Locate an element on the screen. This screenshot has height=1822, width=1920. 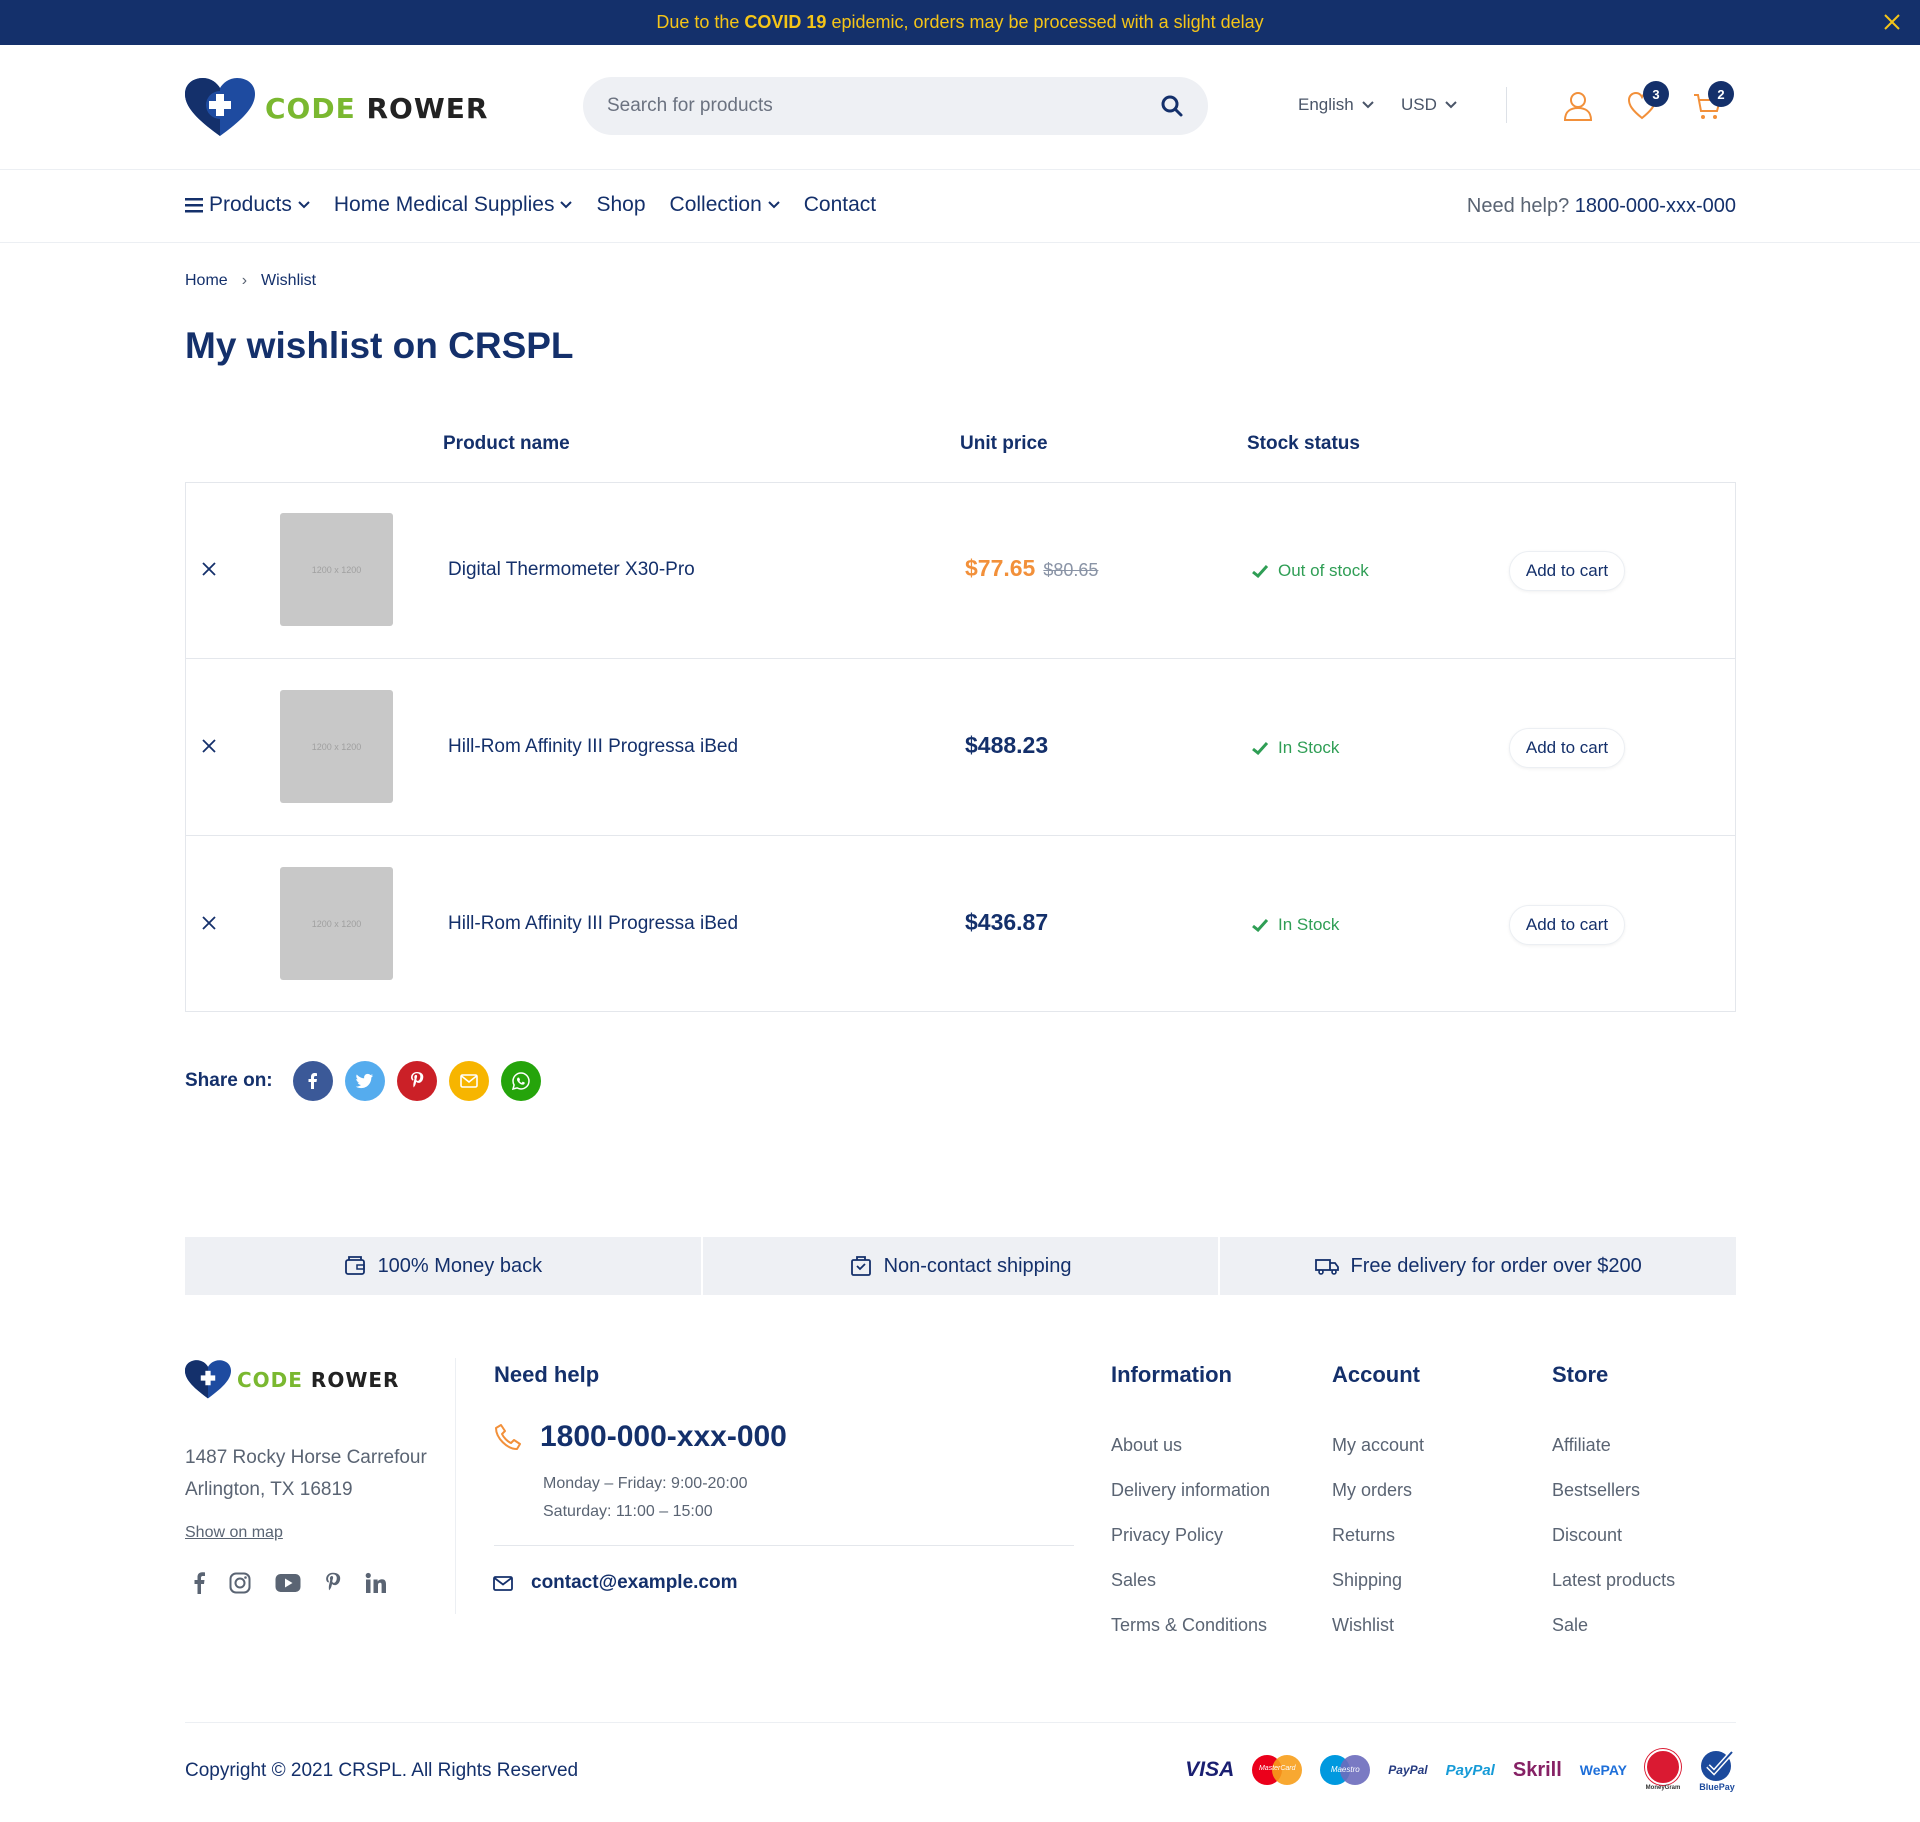
twitter-share-button is located at coordinates (364, 1081).